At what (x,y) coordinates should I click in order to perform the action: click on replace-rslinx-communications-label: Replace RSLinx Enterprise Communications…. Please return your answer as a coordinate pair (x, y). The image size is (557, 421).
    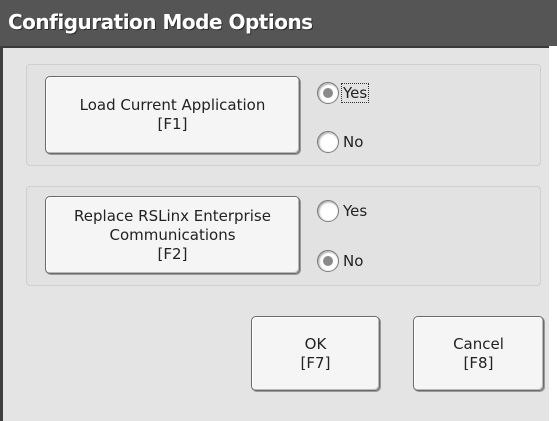
    Looking at the image, I should click on (172, 234).